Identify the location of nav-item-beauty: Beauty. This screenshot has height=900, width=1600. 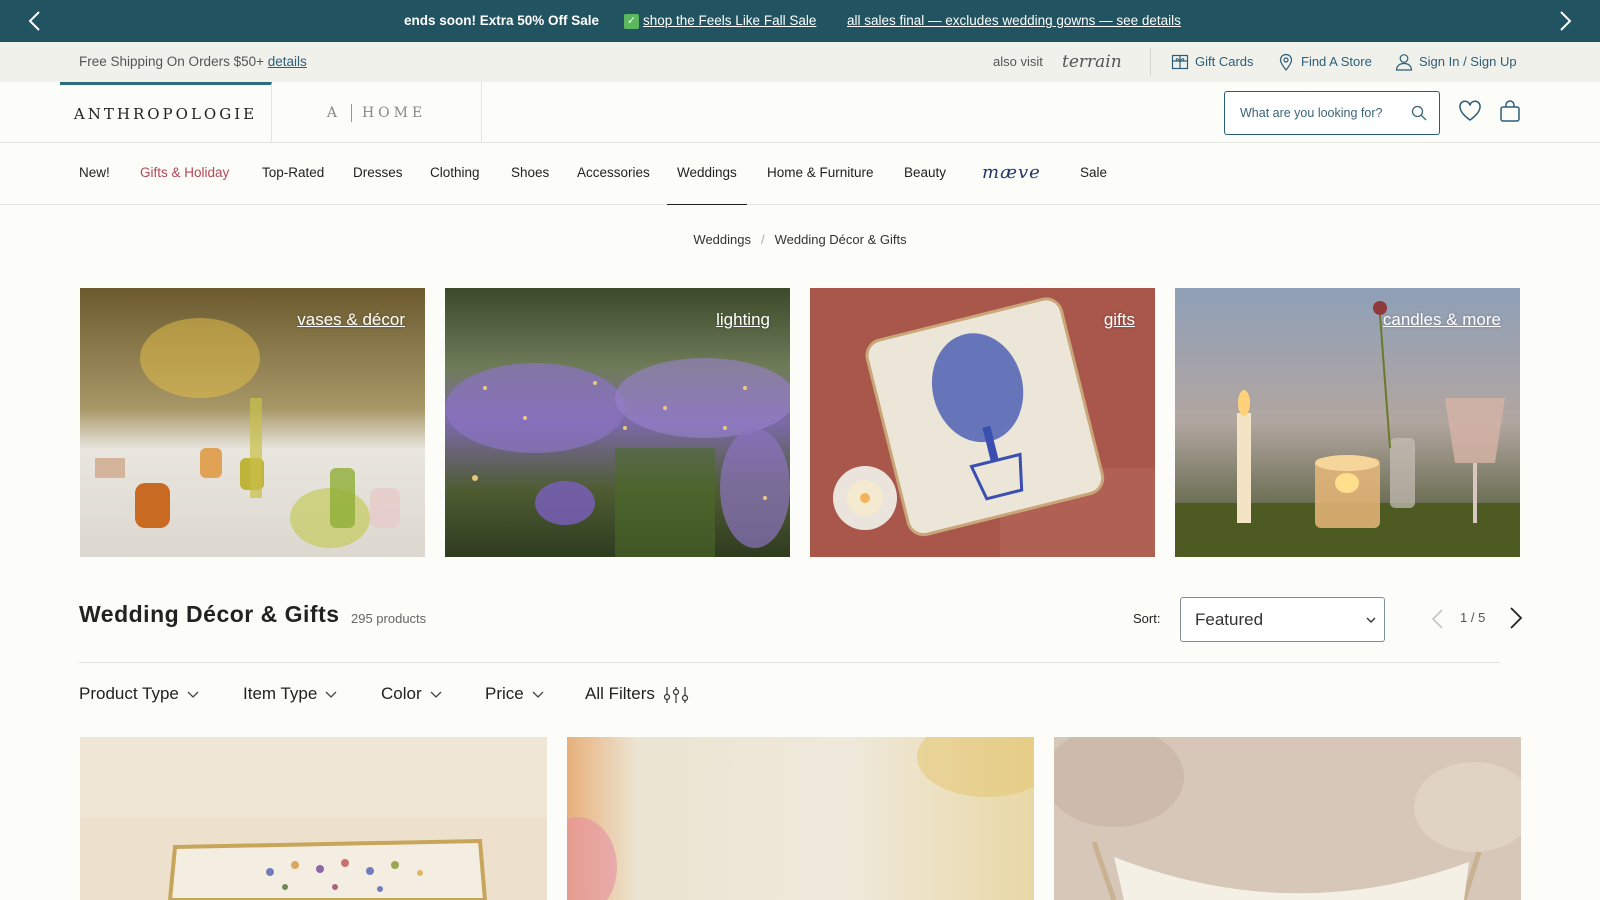
(925, 174).